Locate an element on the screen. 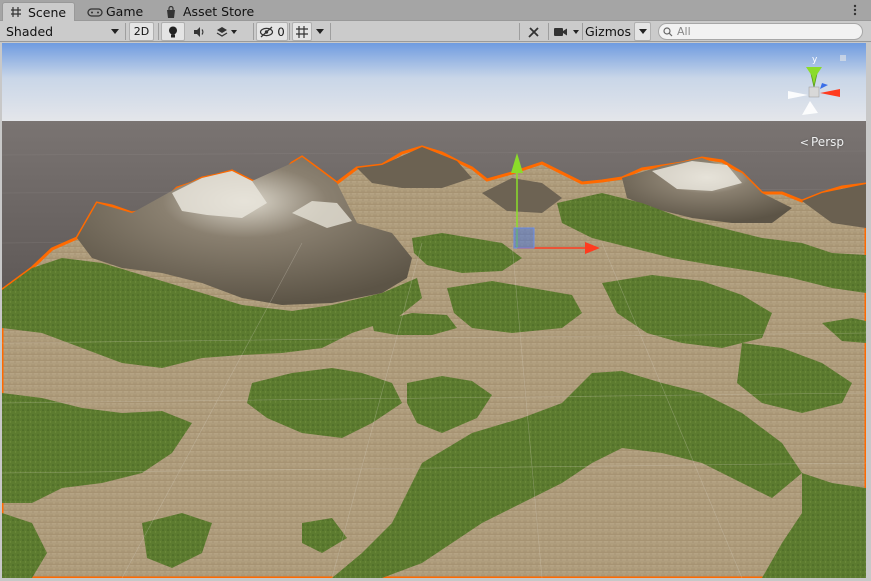  speaker-icon is located at coordinates (199, 31).